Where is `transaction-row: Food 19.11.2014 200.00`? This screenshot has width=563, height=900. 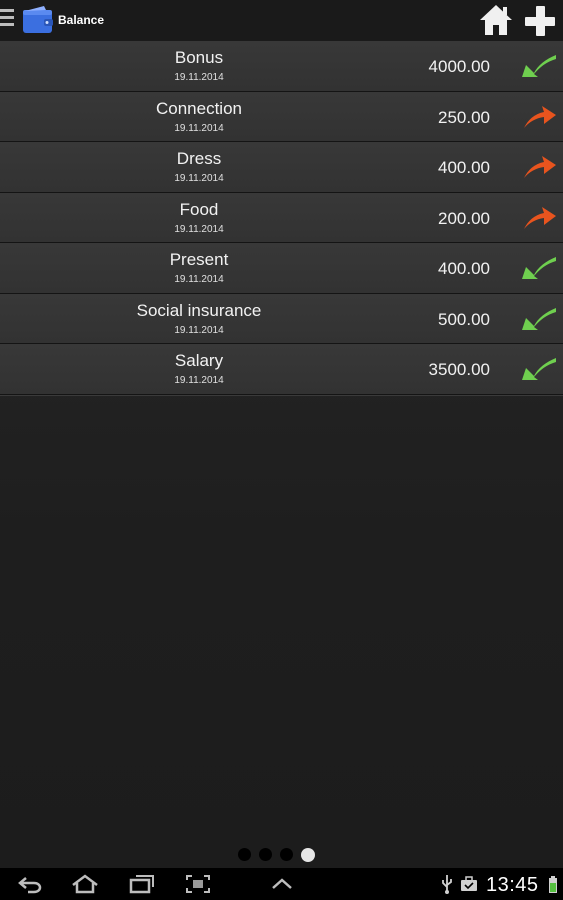
transaction-row: Food 19.11.2014 200.00 is located at coordinates (281, 217).